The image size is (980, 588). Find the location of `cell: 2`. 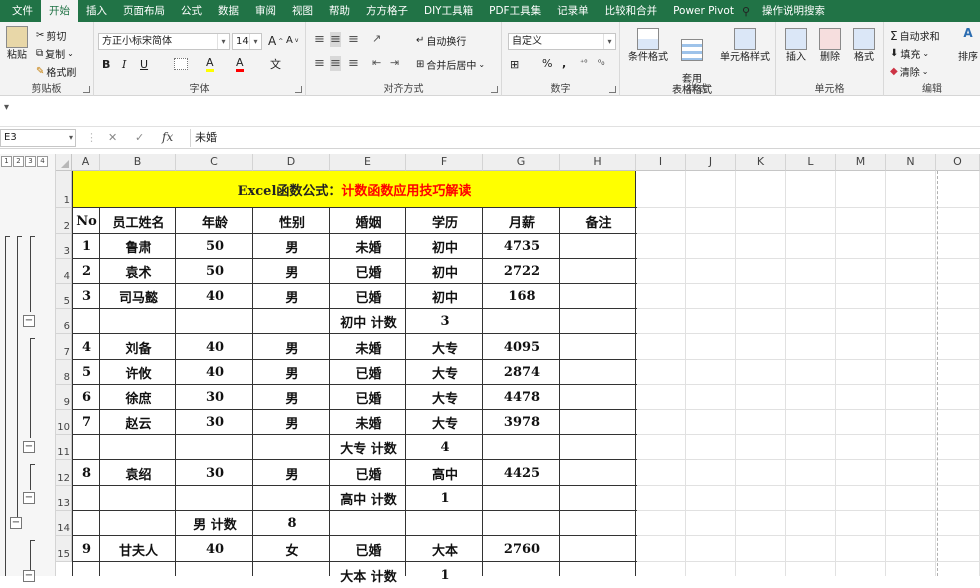

cell: 2 is located at coordinates (86, 271).